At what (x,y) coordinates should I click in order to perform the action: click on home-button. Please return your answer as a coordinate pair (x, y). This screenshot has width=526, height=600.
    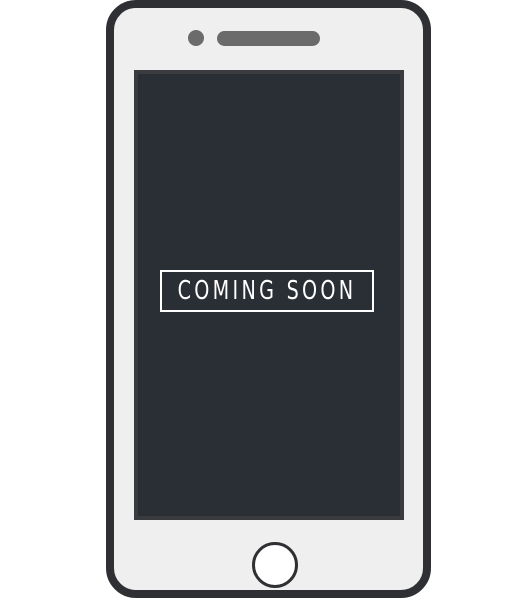
    Looking at the image, I should click on (275, 565).